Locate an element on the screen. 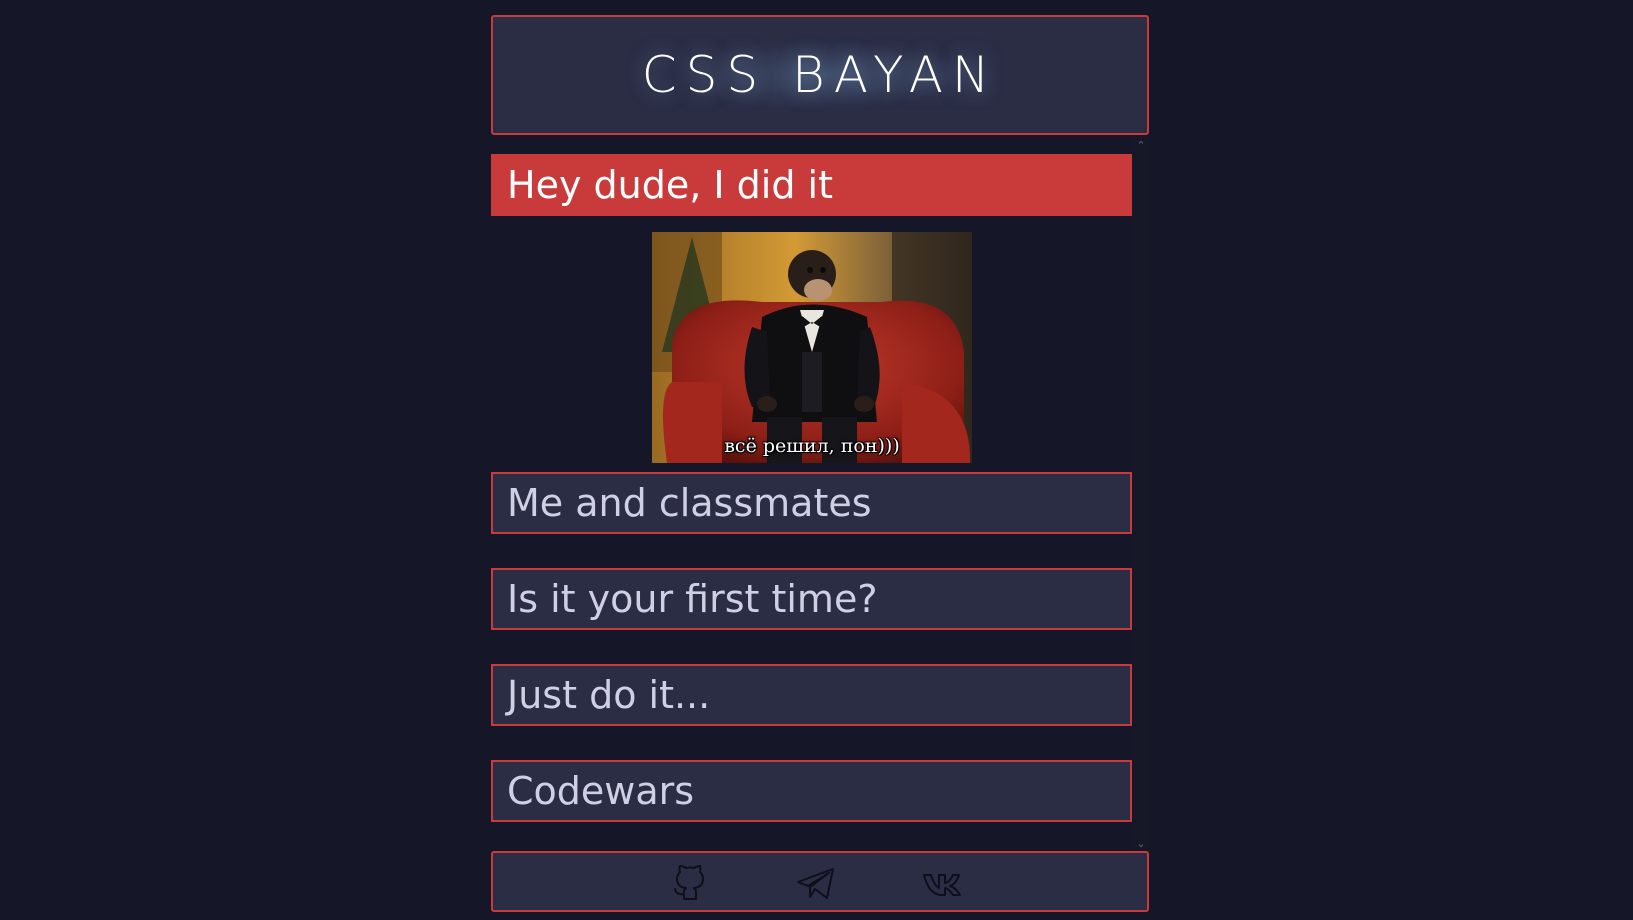 This screenshot has width=1633, height=920. site-logo: CSS BAYAN is located at coordinates (820, 75).